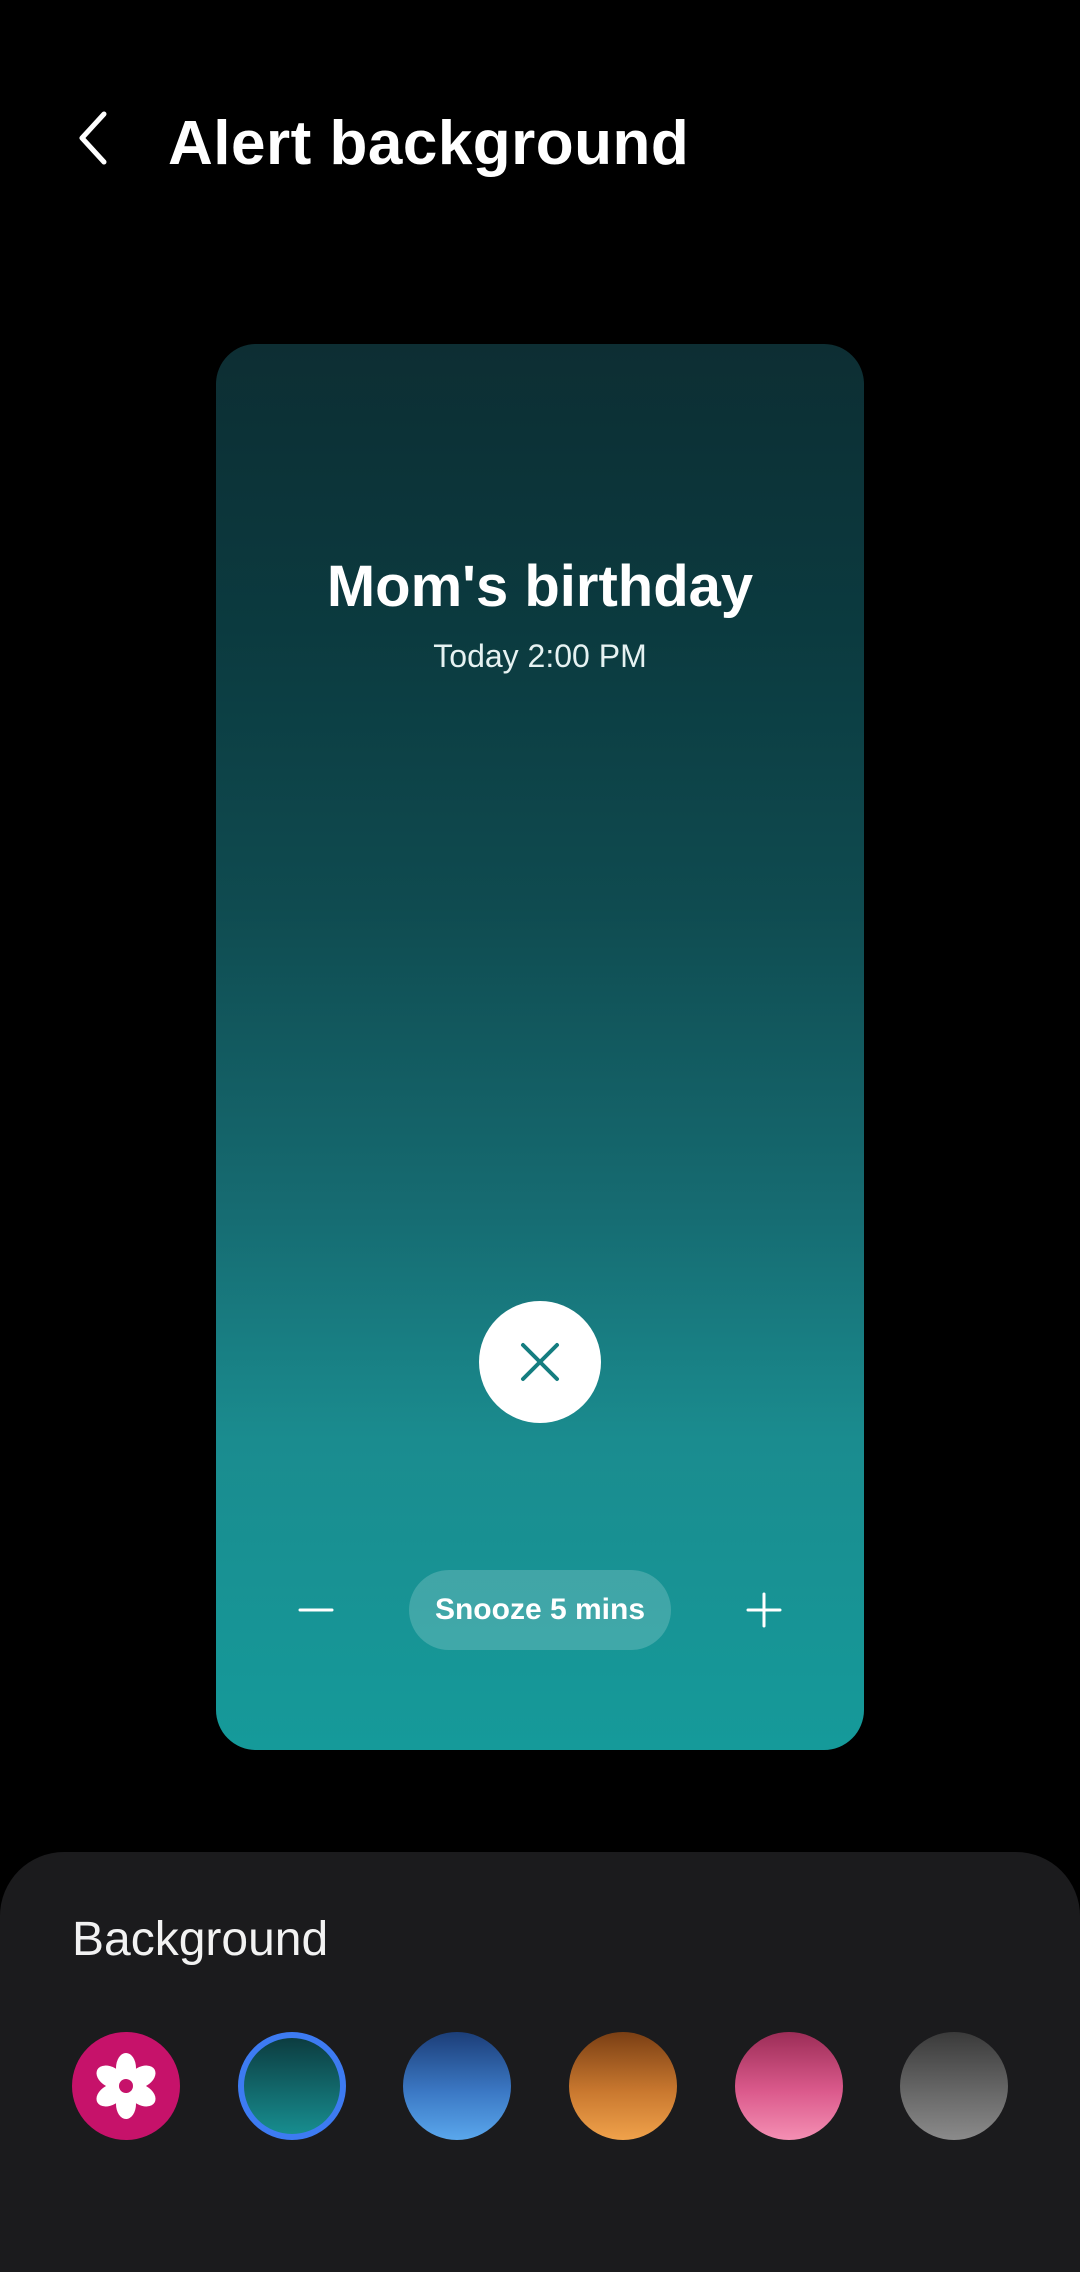 The width and height of the screenshot is (1080, 2272). I want to click on snooze-decrease-button, so click(316, 1610).